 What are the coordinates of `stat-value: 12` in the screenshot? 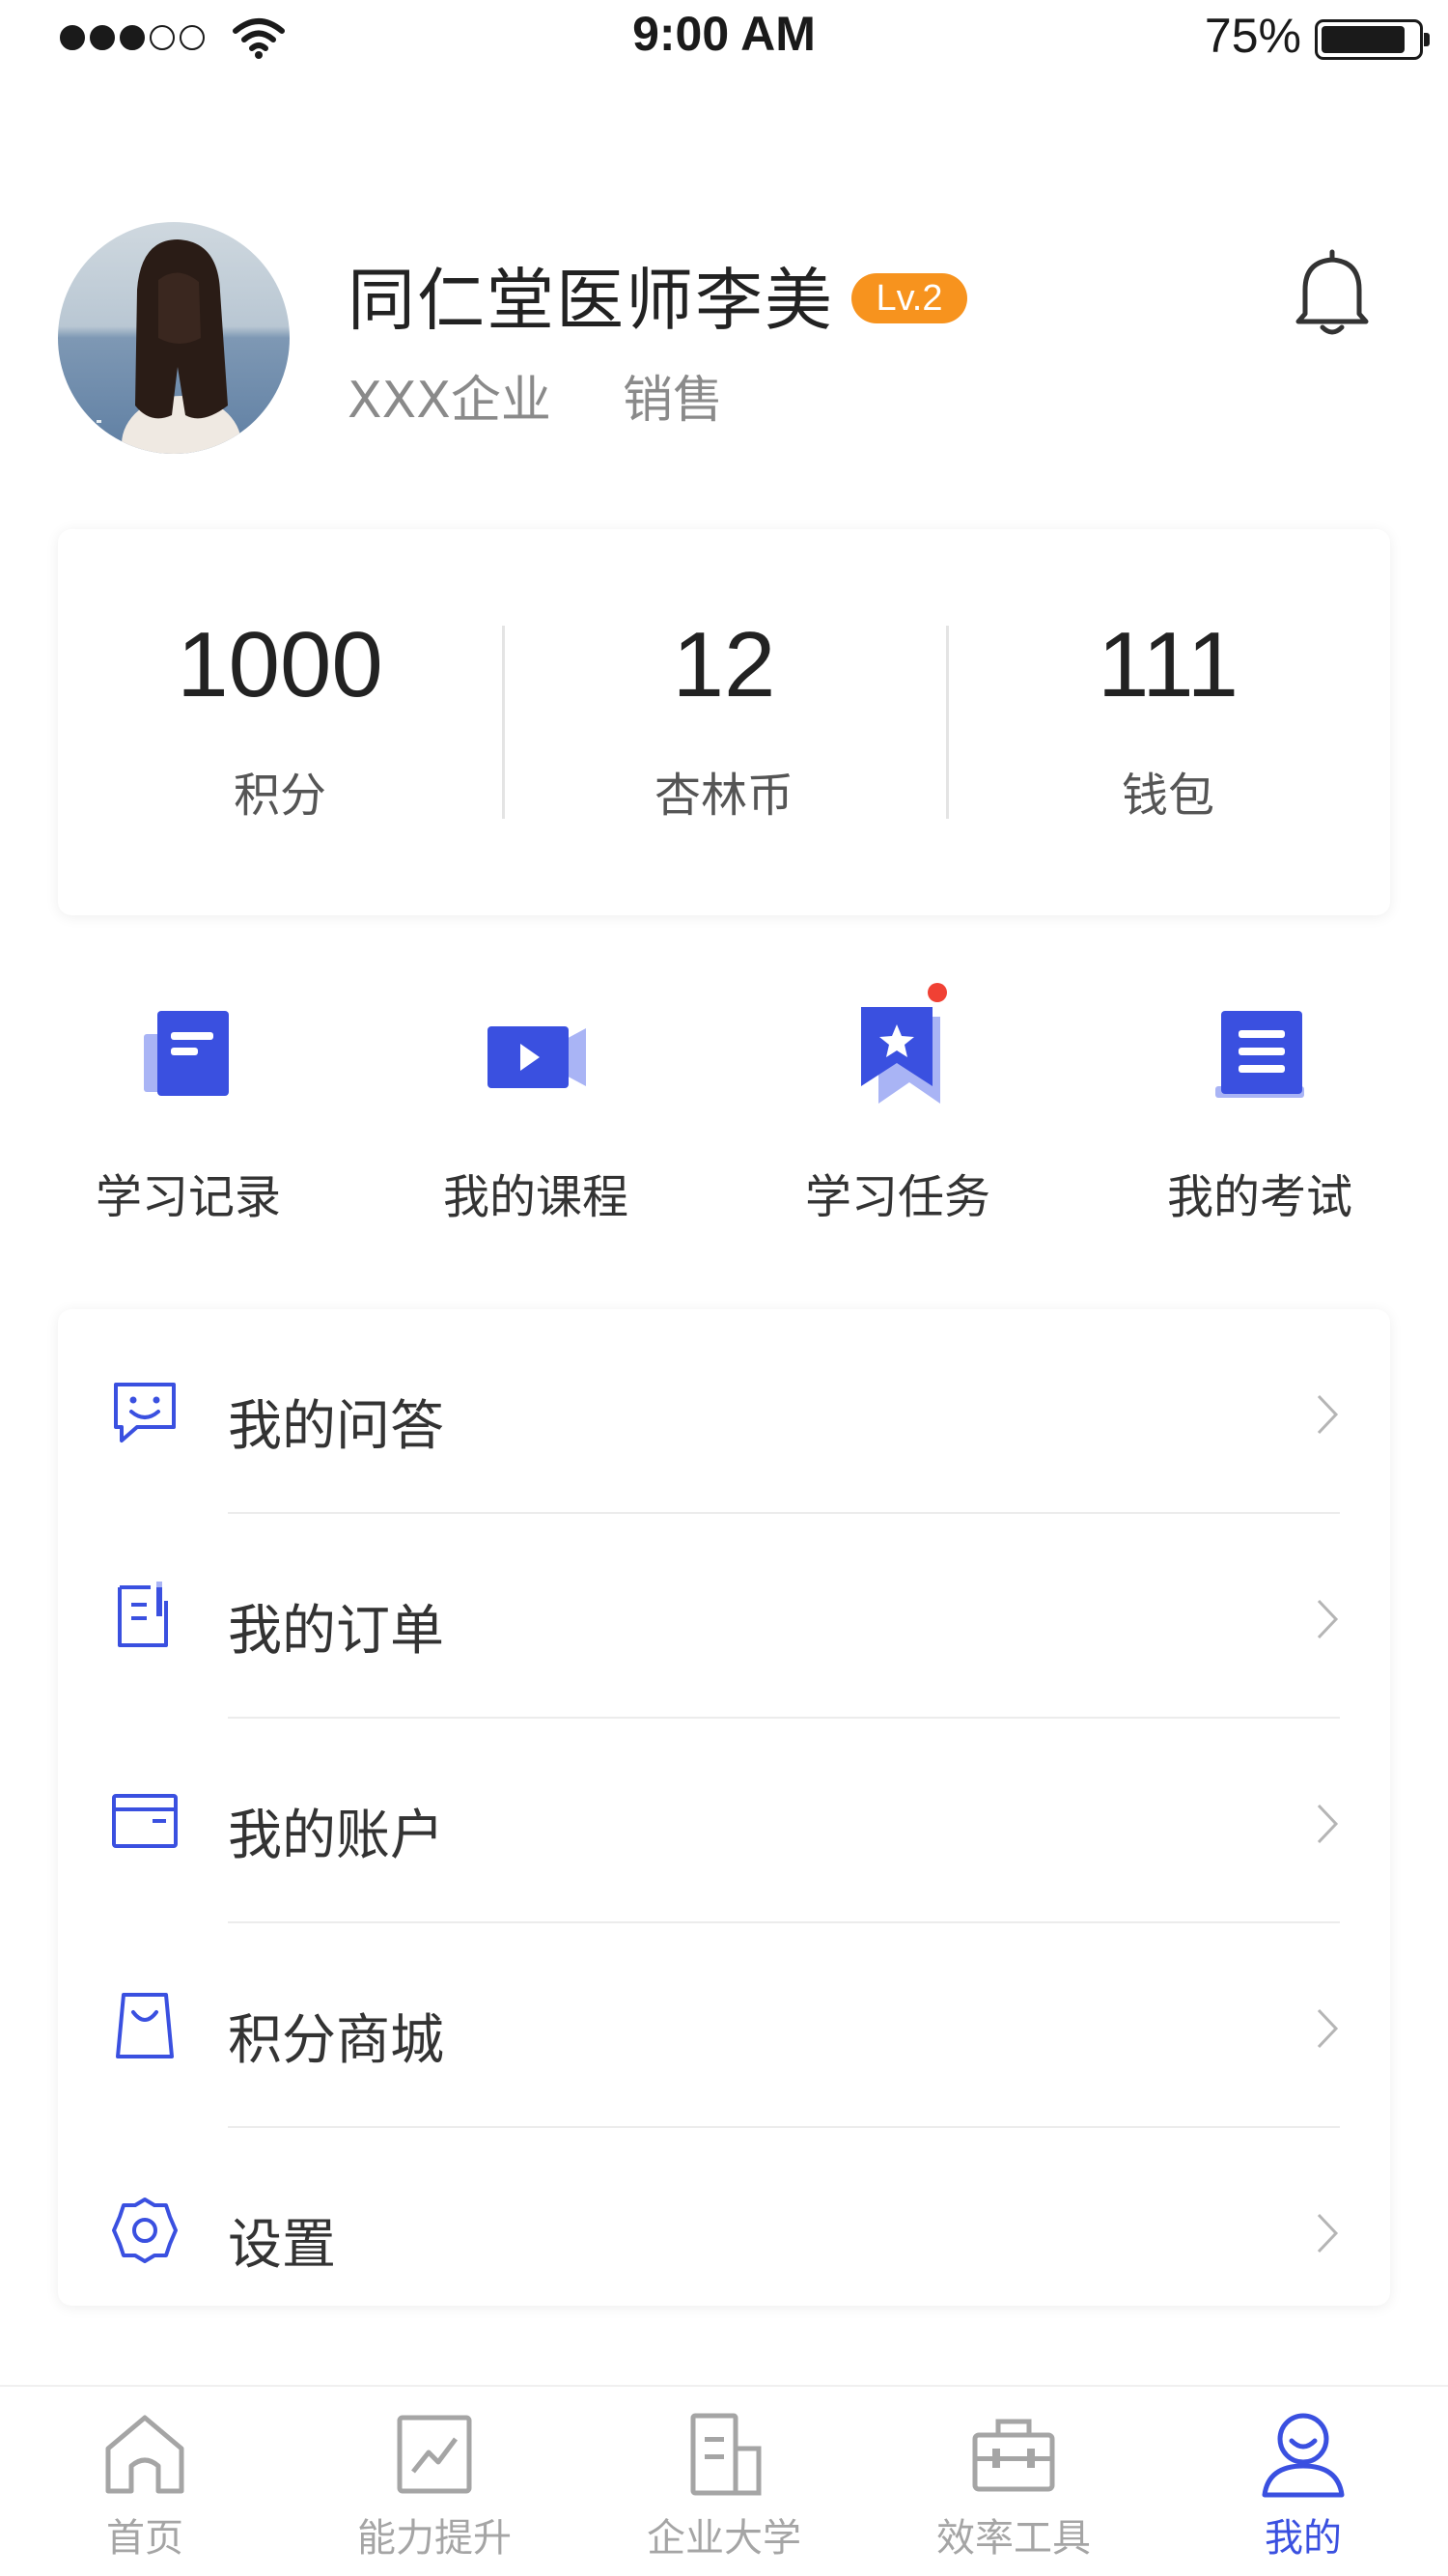 It's located at (724, 665).